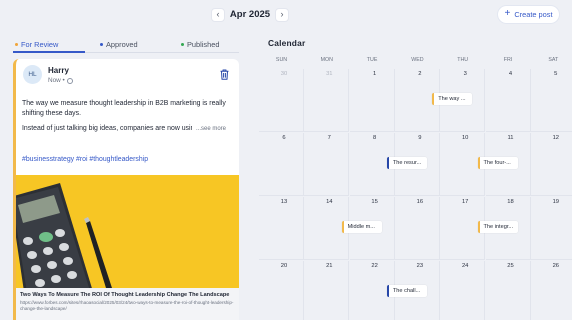  Describe the element at coordinates (420, 202) in the screenshot. I see `day-number: 16` at that location.